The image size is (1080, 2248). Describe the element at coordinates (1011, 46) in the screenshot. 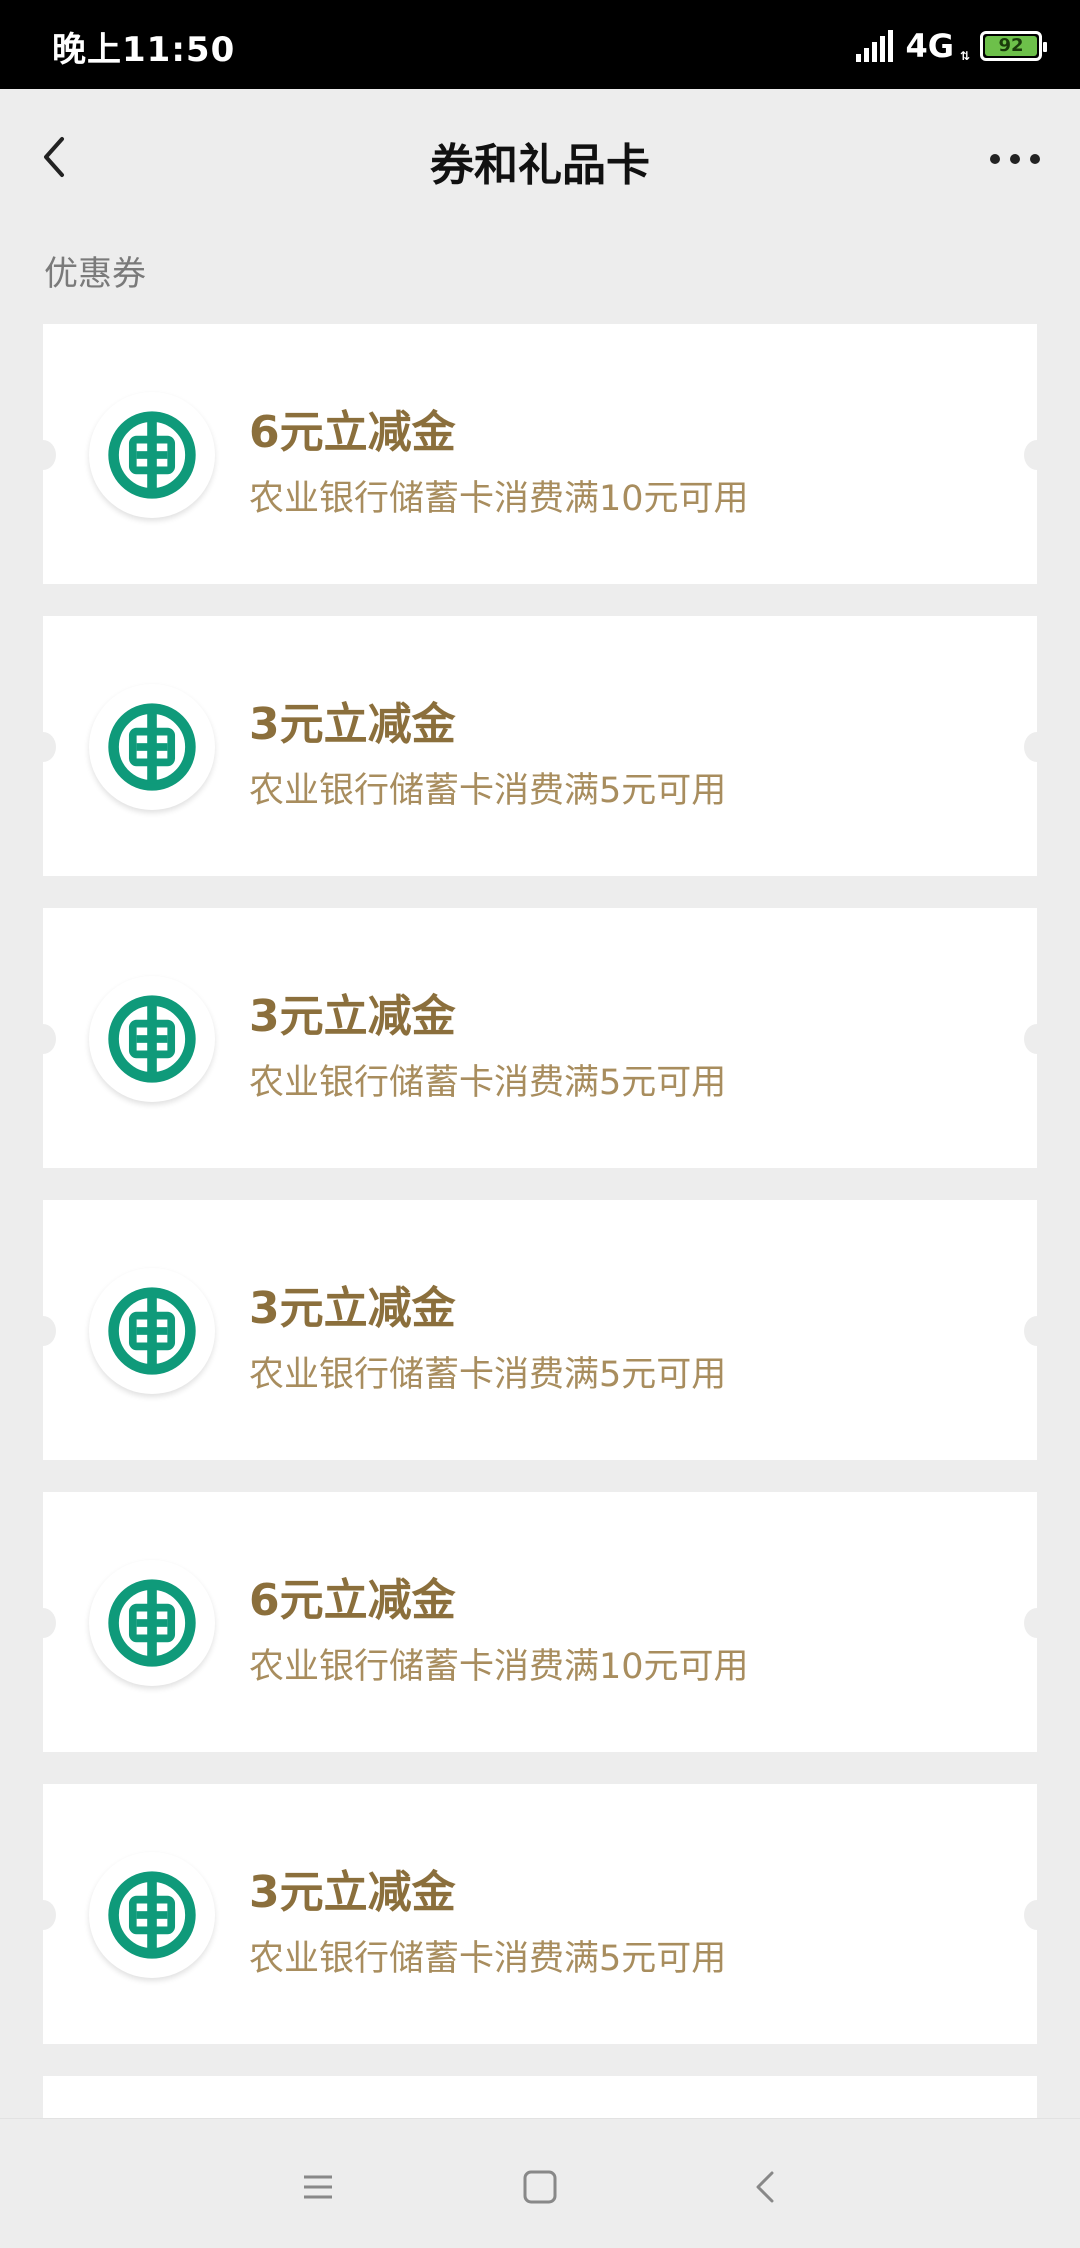

I see `battery-level: 92` at that location.